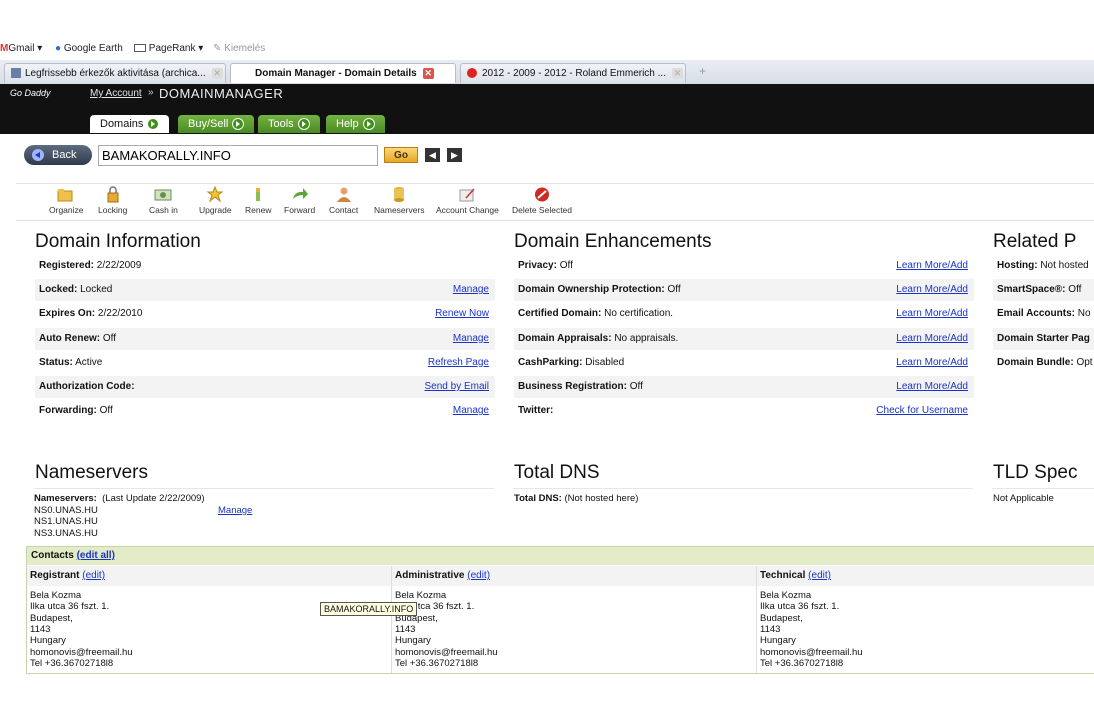 This screenshot has height=720, width=1094. What do you see at coordinates (130, 124) in the screenshot?
I see `tab-domains: Domains` at bounding box center [130, 124].